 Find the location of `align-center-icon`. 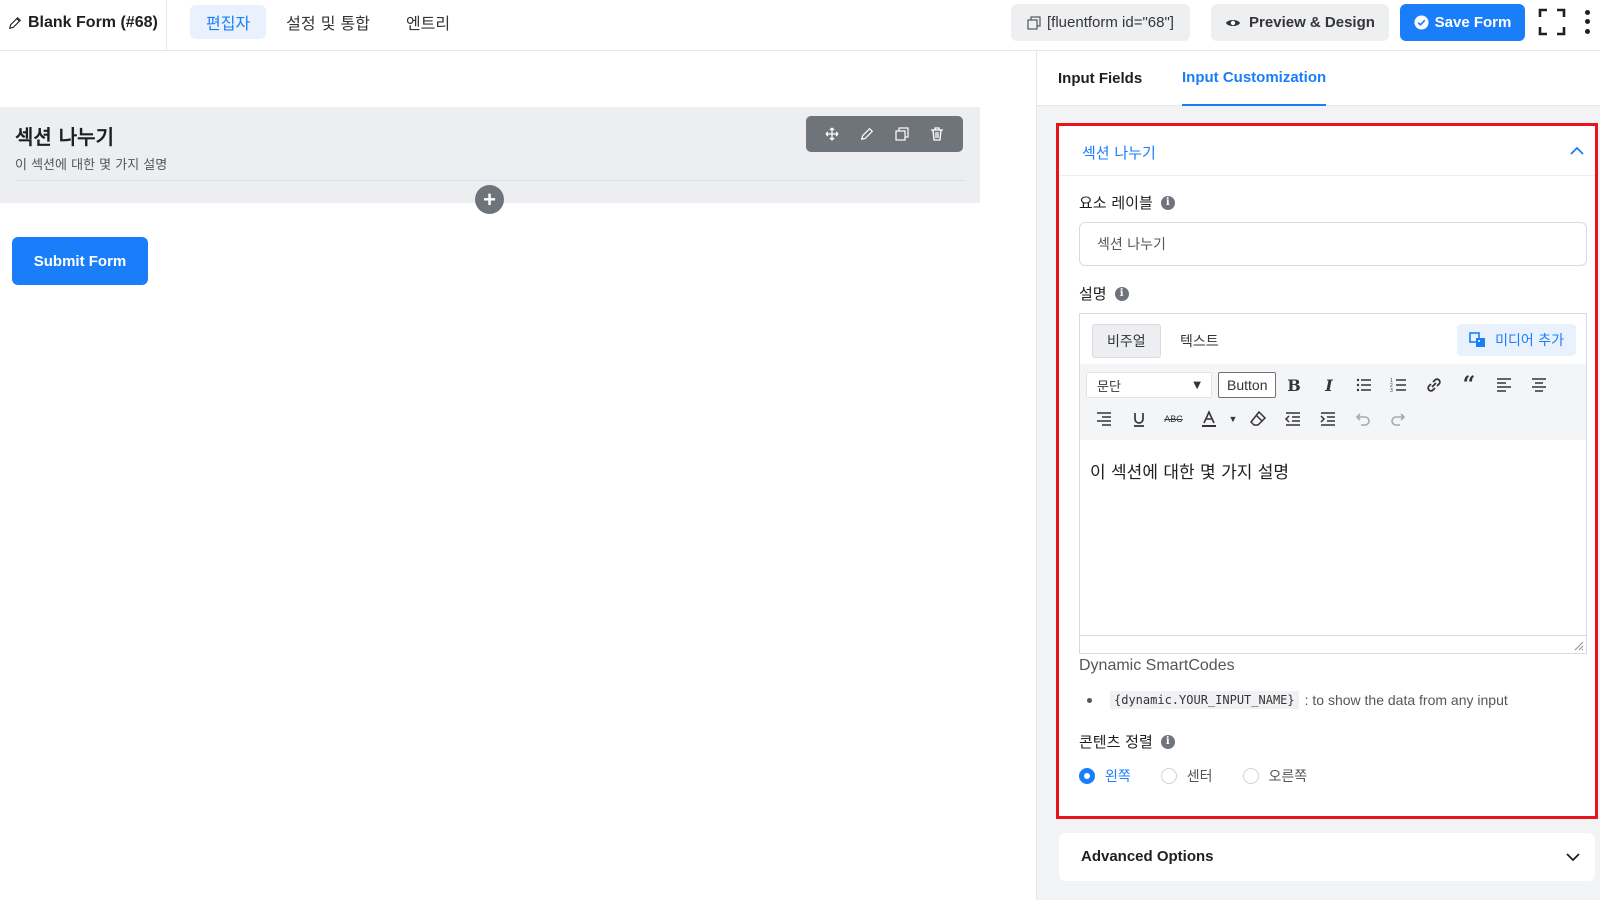

align-center-icon is located at coordinates (1538, 385).